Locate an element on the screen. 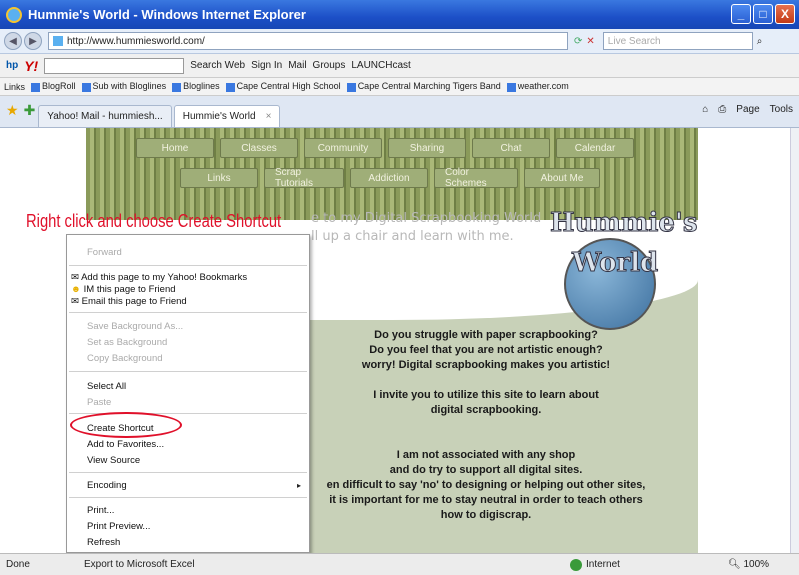 This screenshot has width=799, height=575. menu-item-select-all: Select All is located at coordinates (106, 386).